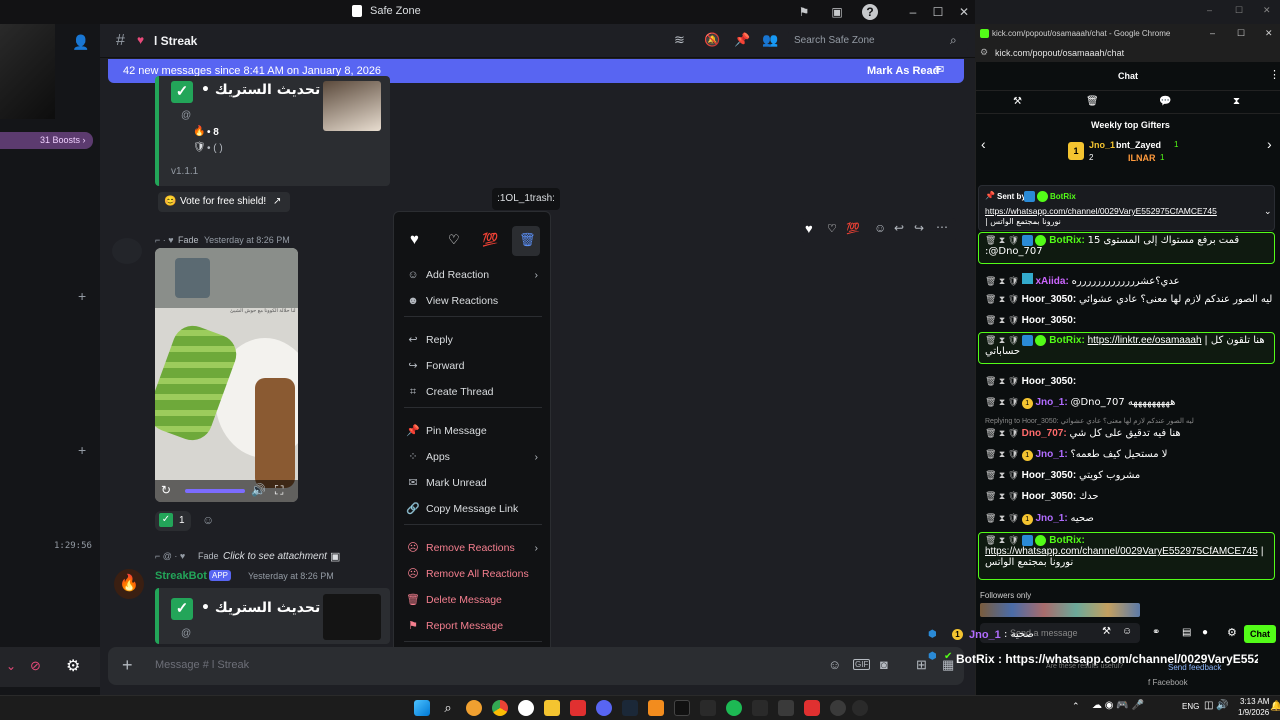 This screenshot has width=1280, height=720. I want to click on help-icon: ?, so click(870, 12).